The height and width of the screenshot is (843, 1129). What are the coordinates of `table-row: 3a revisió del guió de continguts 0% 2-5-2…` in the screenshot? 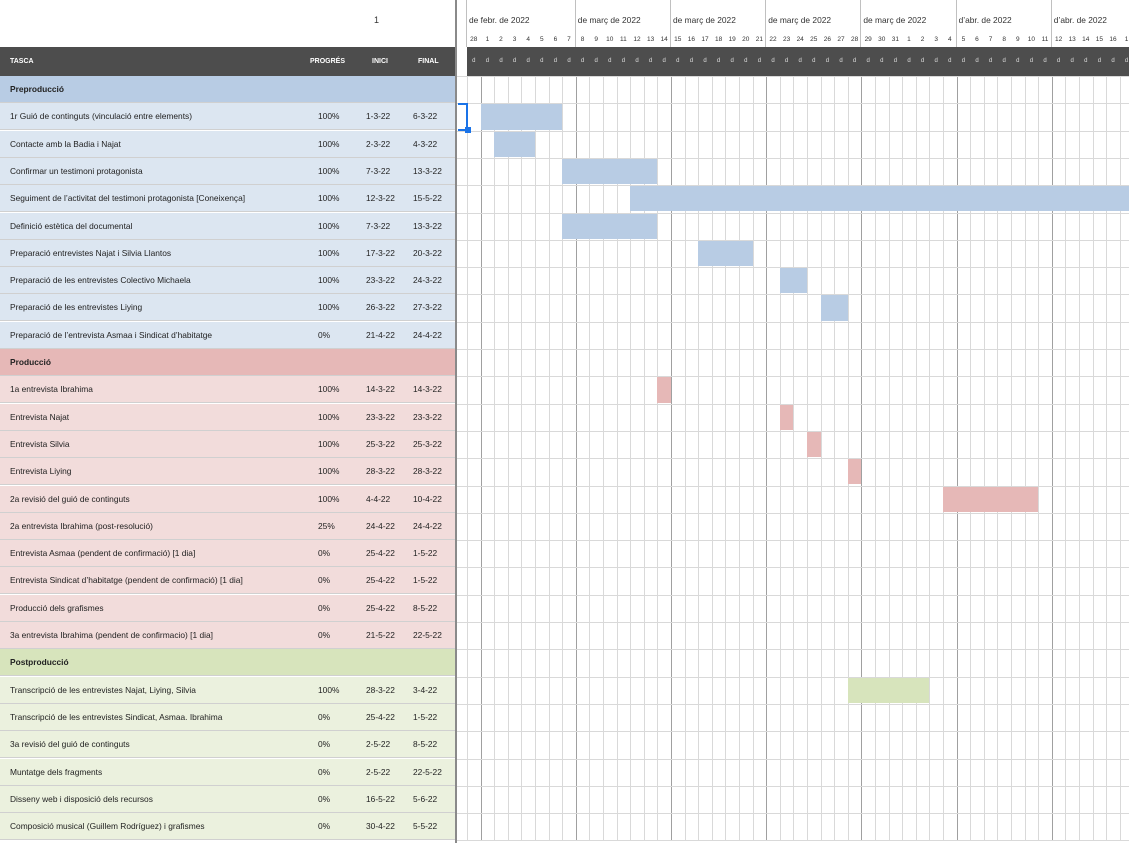 It's located at (227, 745).